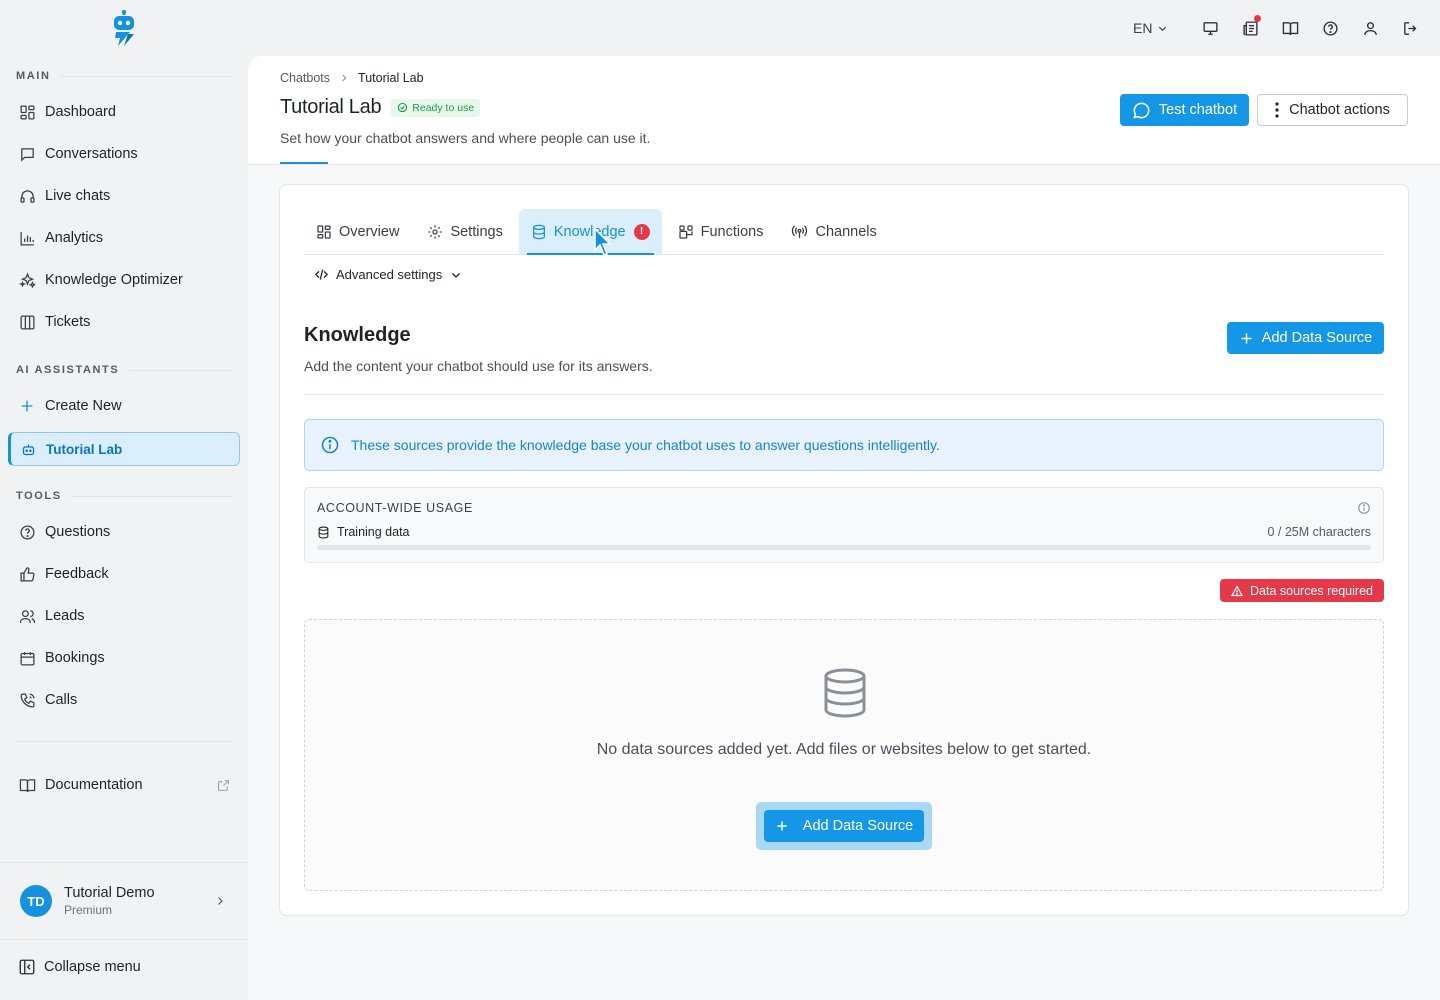 Image resolution: width=1440 pixels, height=1000 pixels. What do you see at coordinates (1330, 28) in the screenshot?
I see `help-icon` at bounding box center [1330, 28].